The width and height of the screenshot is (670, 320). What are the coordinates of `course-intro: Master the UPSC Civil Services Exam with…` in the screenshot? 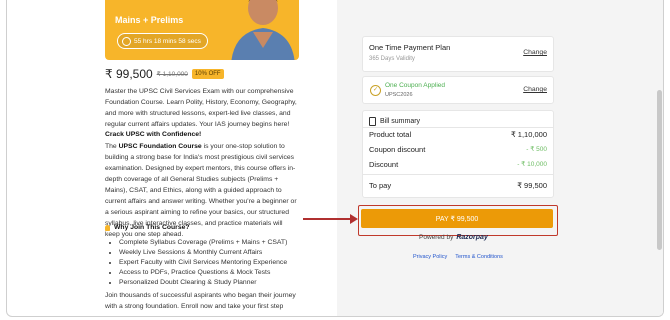 It's located at (201, 108).